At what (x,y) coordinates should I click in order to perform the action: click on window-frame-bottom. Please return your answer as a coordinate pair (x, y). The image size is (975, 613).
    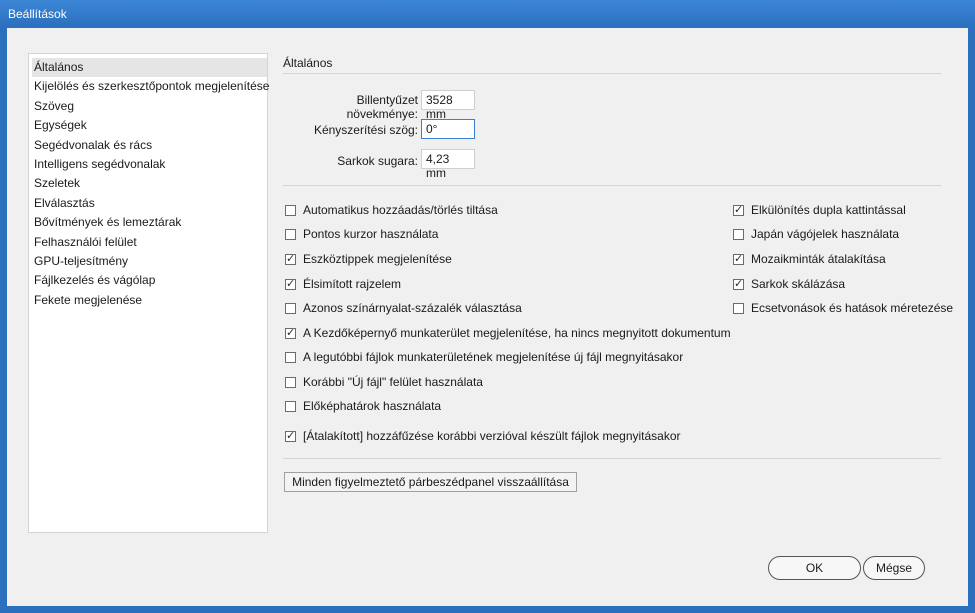
    Looking at the image, I should click on (487, 609).